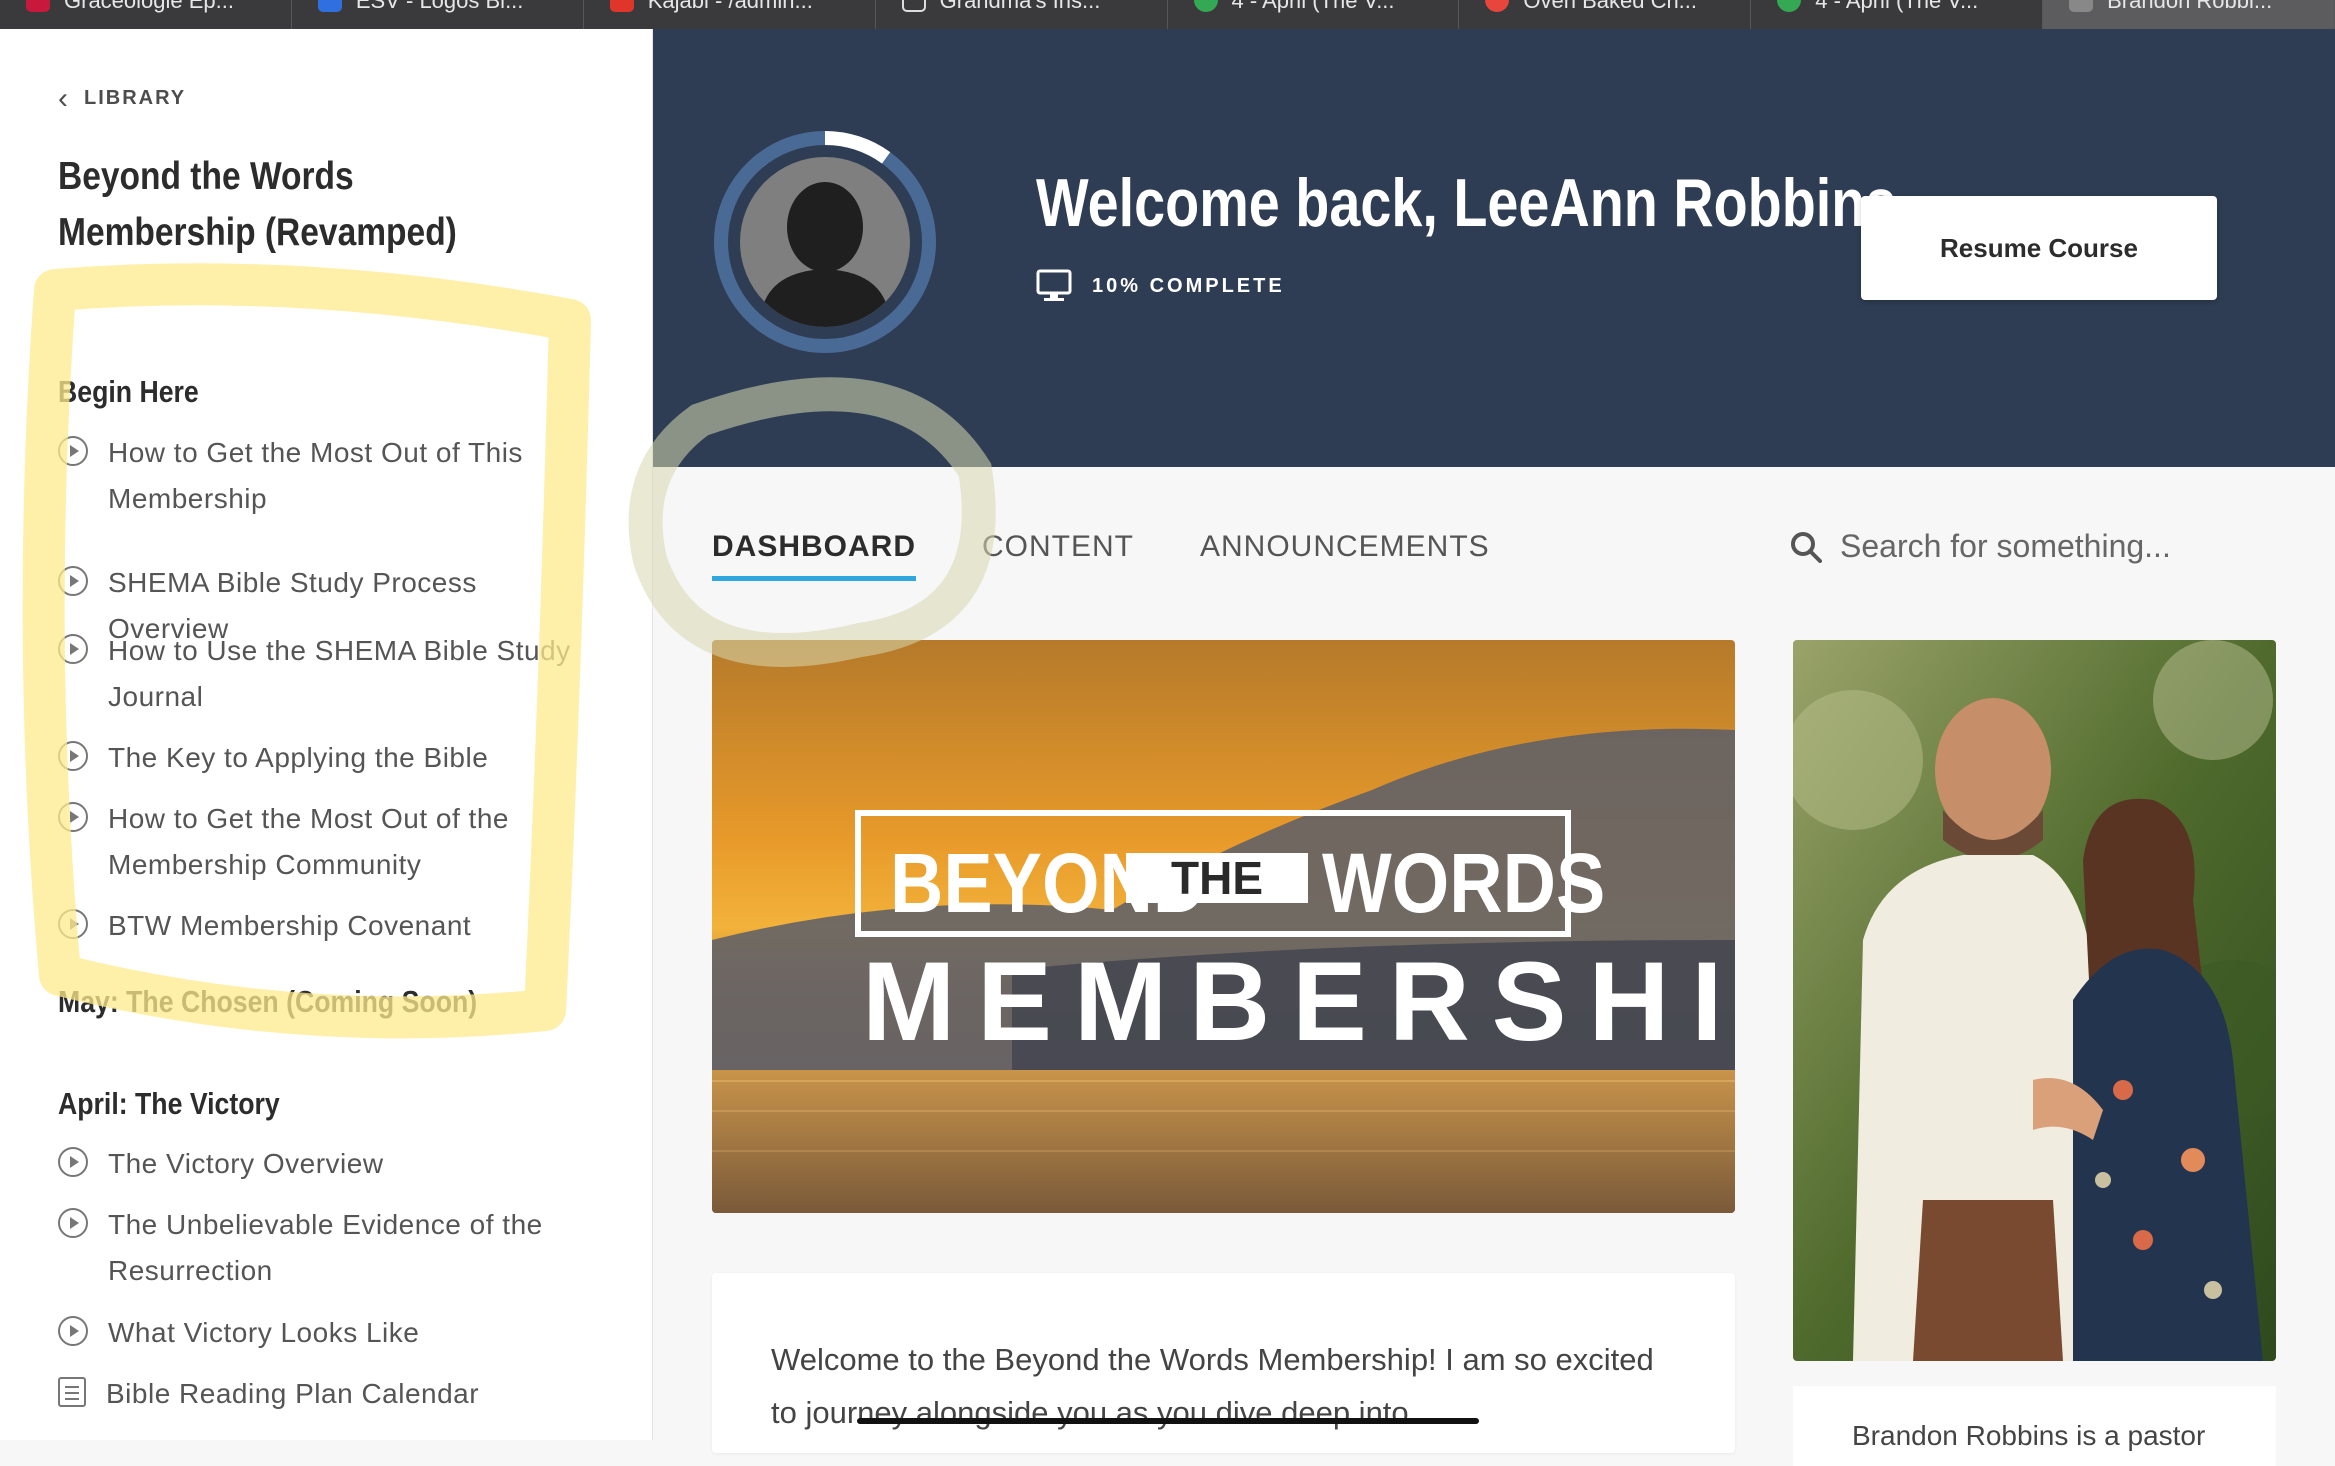 This screenshot has height=1466, width=2335. I want to click on lesson-label: The Key to Applying the Bible, so click(298, 757).